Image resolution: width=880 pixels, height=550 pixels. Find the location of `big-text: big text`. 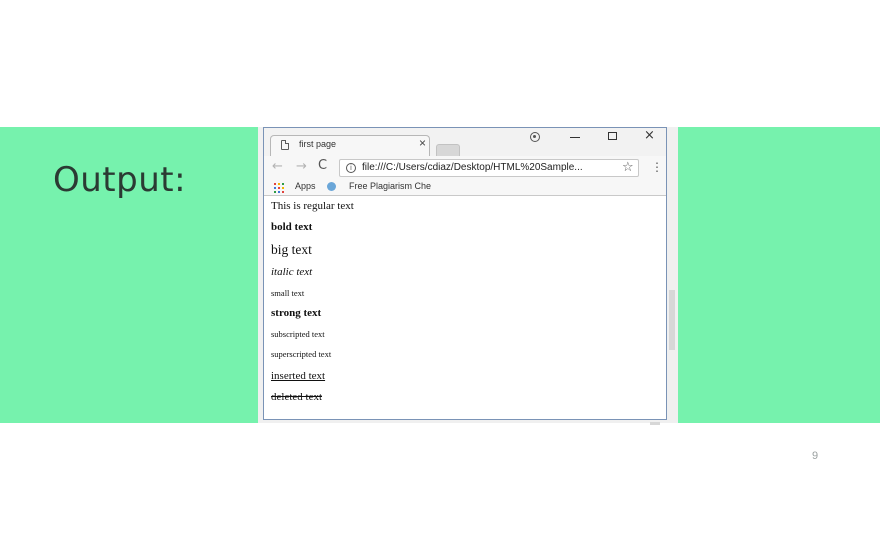

big-text: big text is located at coordinates (291, 249).